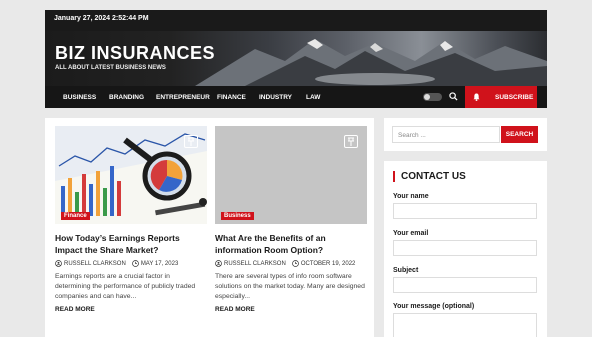 This screenshot has height=337, width=592. Describe the element at coordinates (453, 96) in the screenshot. I see `search-icon` at that location.